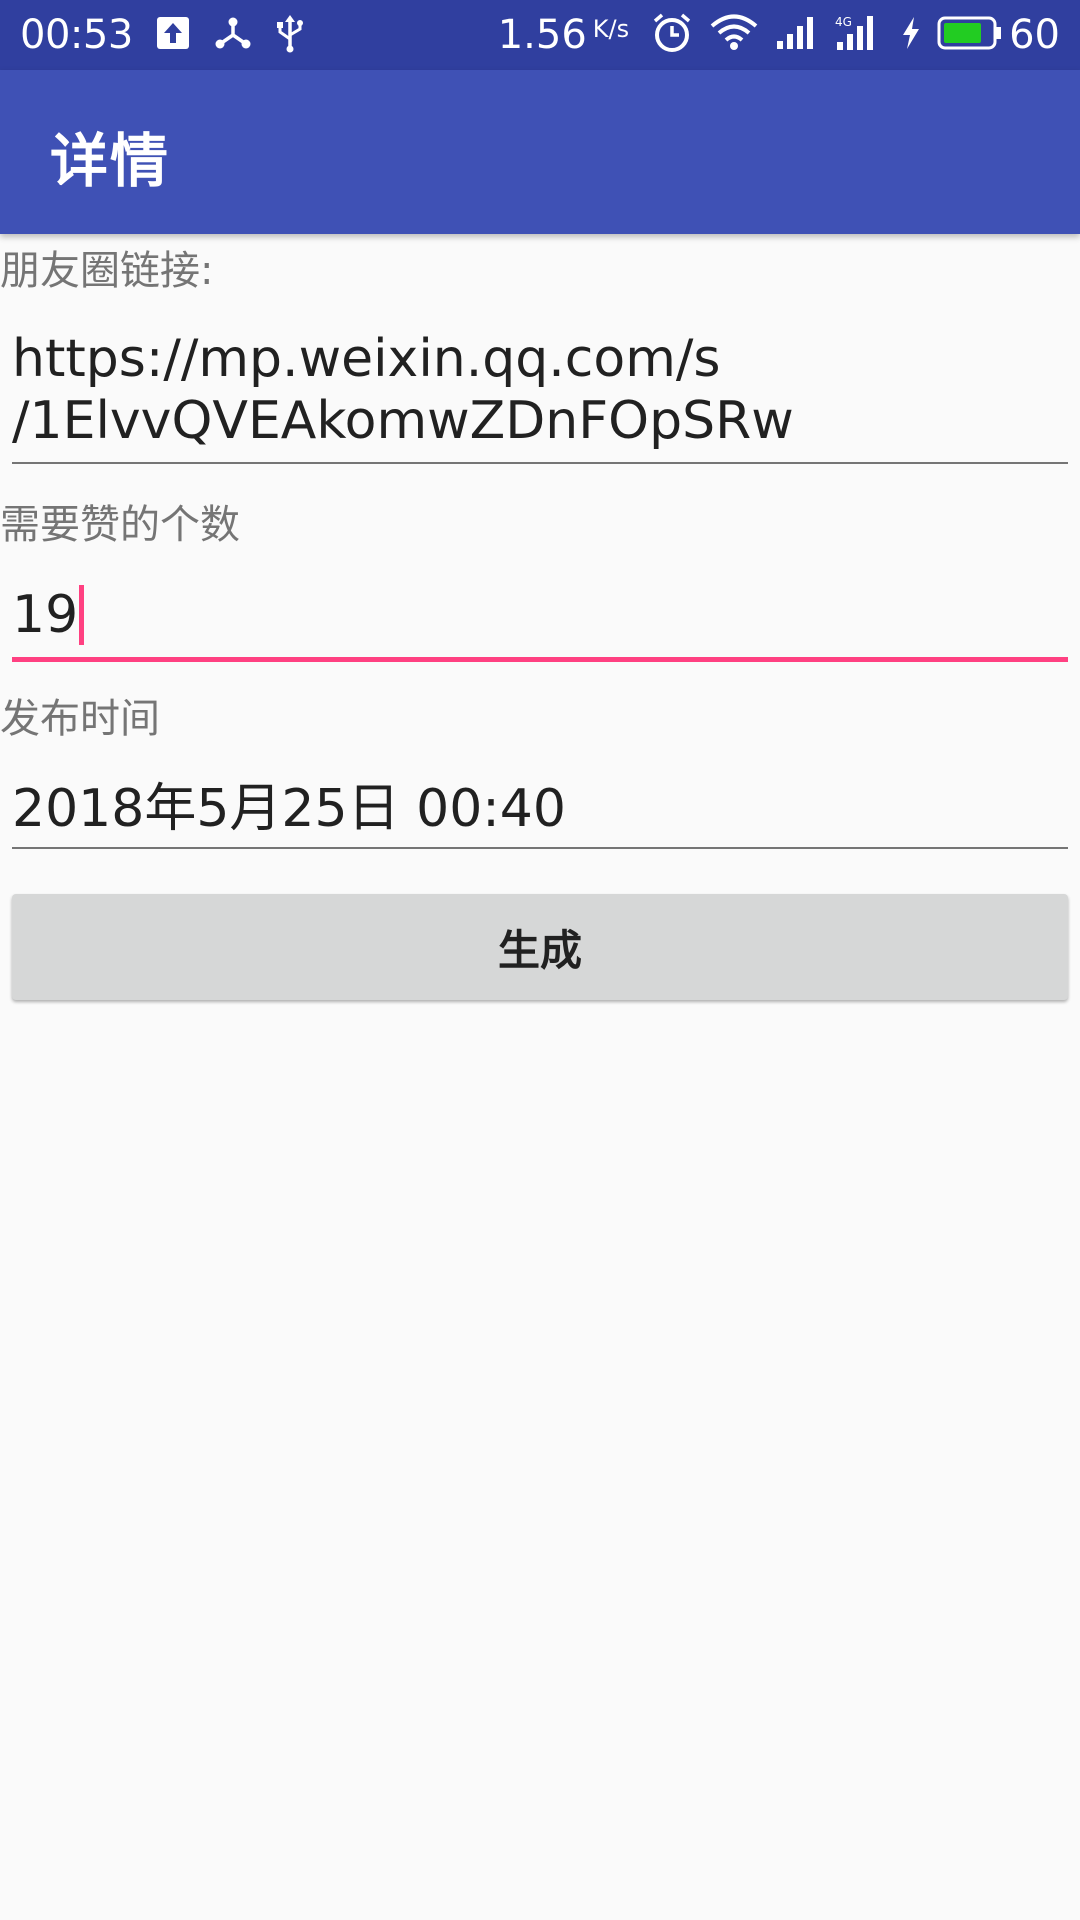 The image size is (1080, 1920). I want to click on likes-count-input: 19, so click(540, 616).